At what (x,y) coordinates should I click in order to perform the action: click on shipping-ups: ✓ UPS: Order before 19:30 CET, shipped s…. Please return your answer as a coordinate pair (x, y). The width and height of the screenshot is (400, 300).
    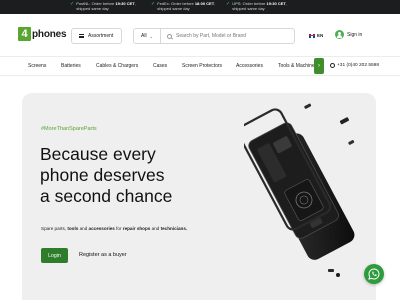
    Looking at the image, I should click on (262, 6).